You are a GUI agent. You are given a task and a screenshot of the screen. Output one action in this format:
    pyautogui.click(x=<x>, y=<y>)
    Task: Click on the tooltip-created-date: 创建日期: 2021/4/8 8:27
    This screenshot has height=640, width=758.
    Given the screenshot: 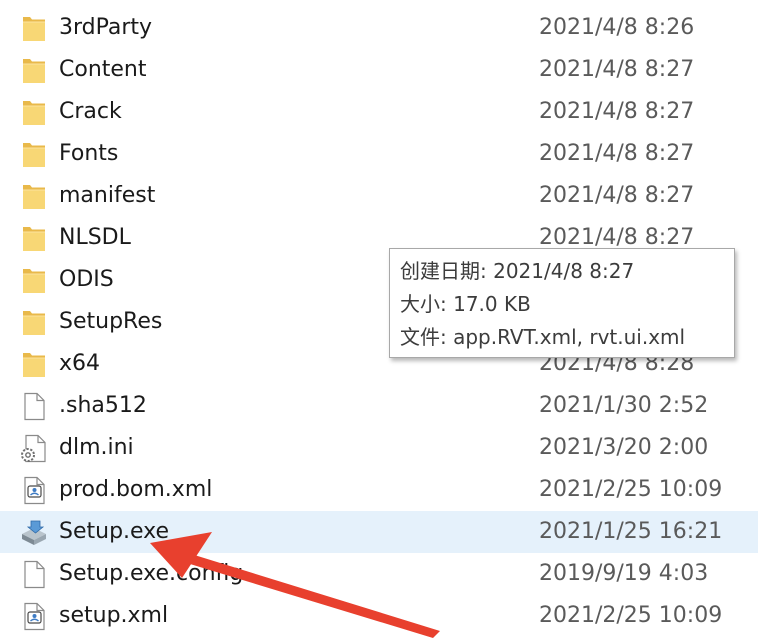 What is the action you would take?
    pyautogui.click(x=517, y=271)
    